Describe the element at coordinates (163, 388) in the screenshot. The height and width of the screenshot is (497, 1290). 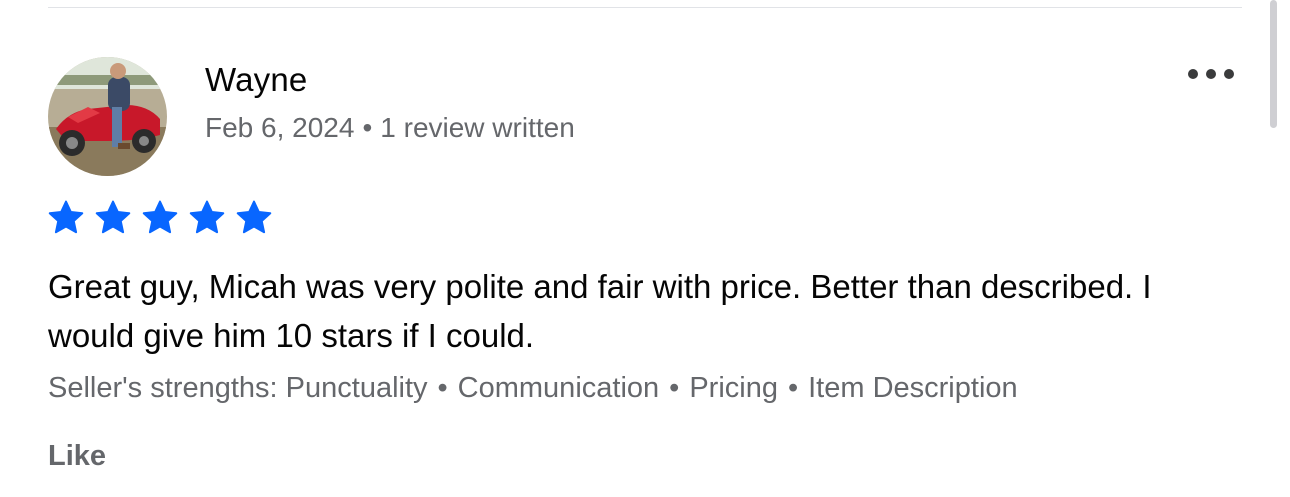
I see `strengths-label: Seller's strengths:` at that location.